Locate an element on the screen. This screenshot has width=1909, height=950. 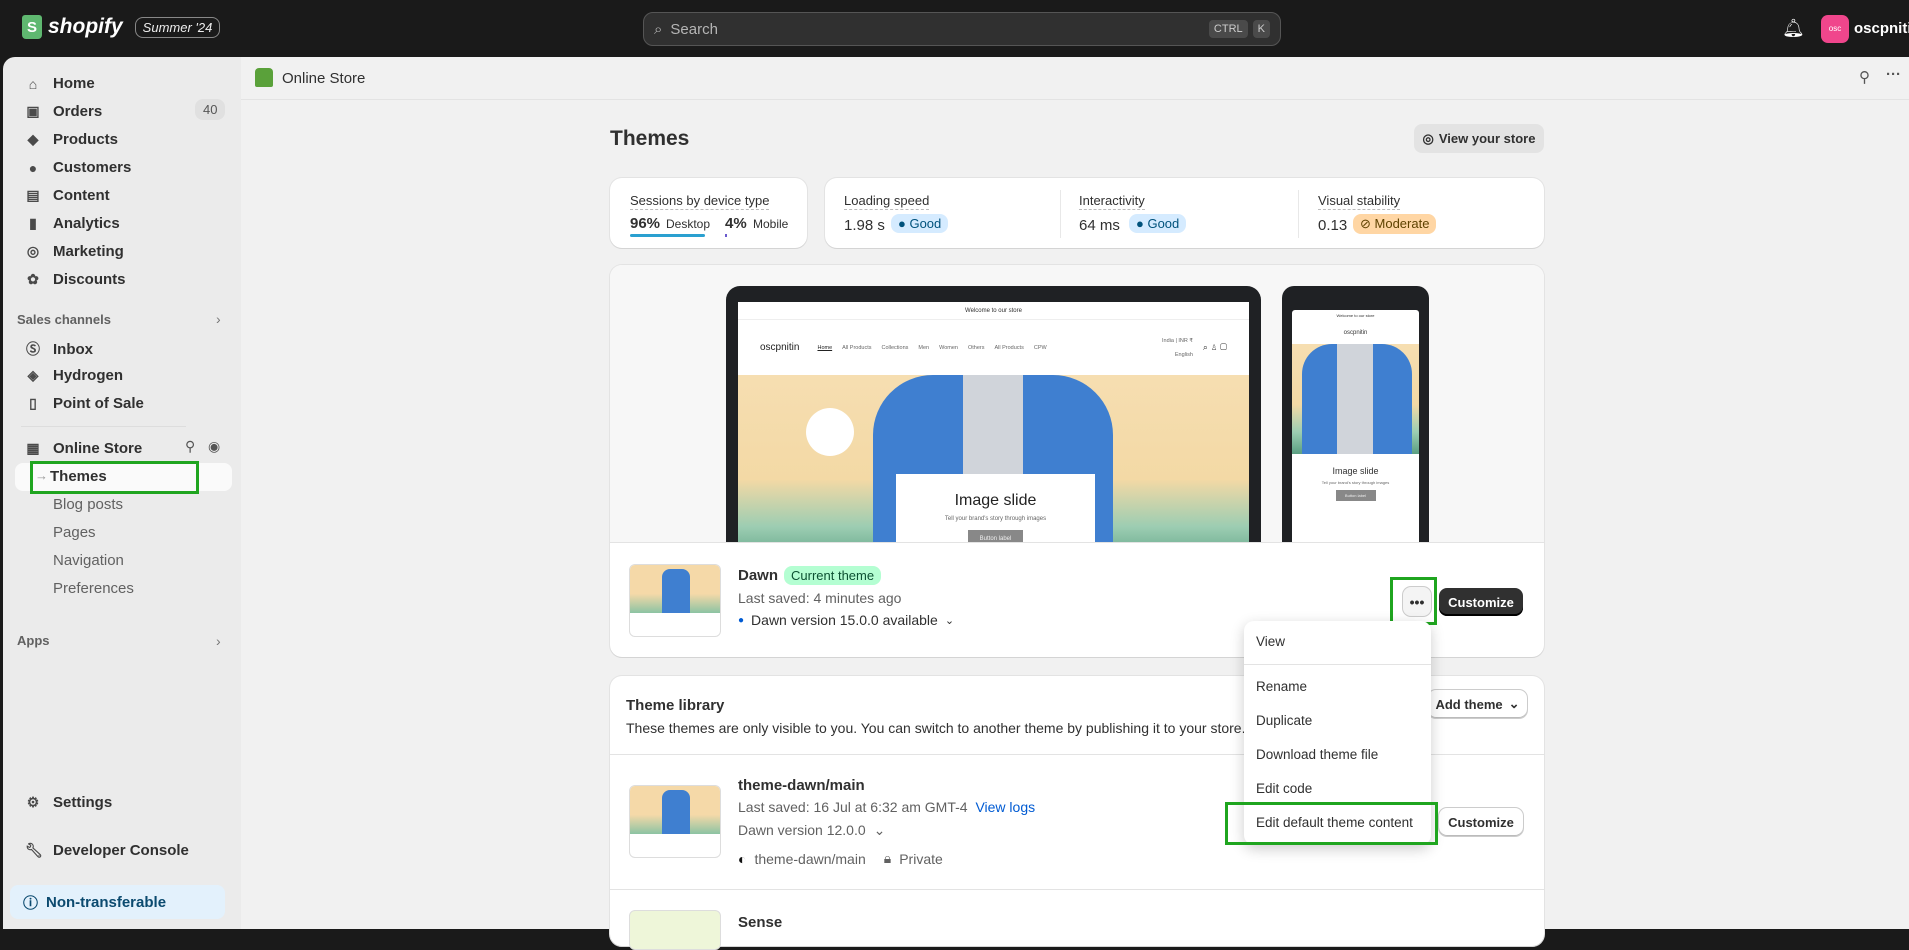
sidebar-item-settings: ⚙ Settings is located at coordinates (68, 802).